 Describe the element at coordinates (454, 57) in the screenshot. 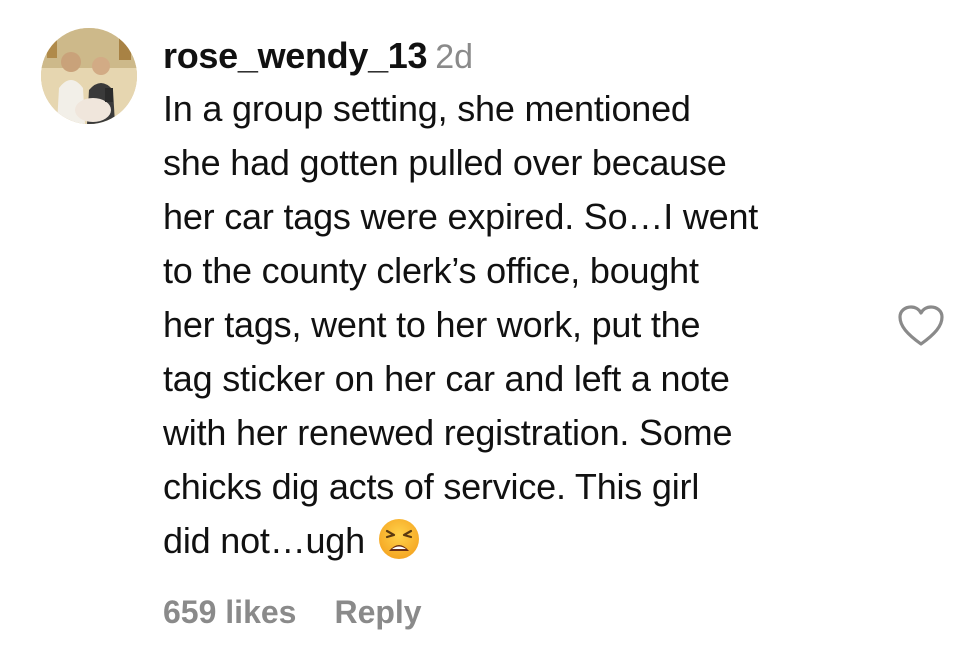

I see `timestamp: 2d` at that location.